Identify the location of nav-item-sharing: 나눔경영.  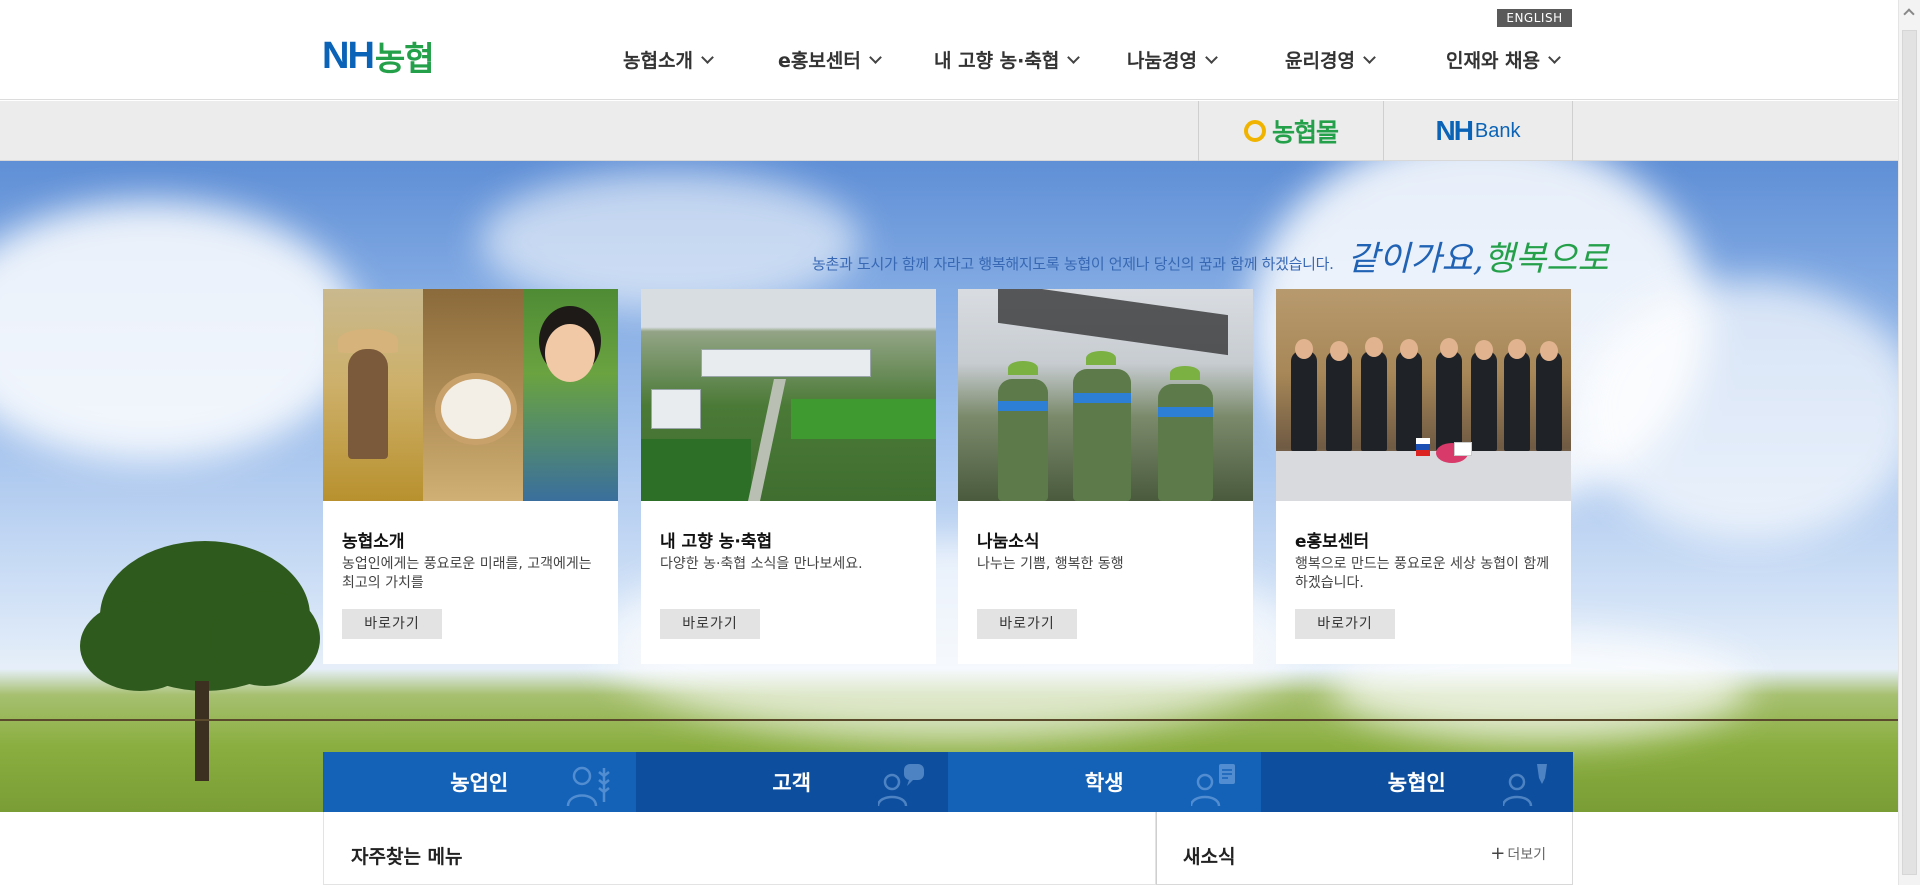
(1172, 59).